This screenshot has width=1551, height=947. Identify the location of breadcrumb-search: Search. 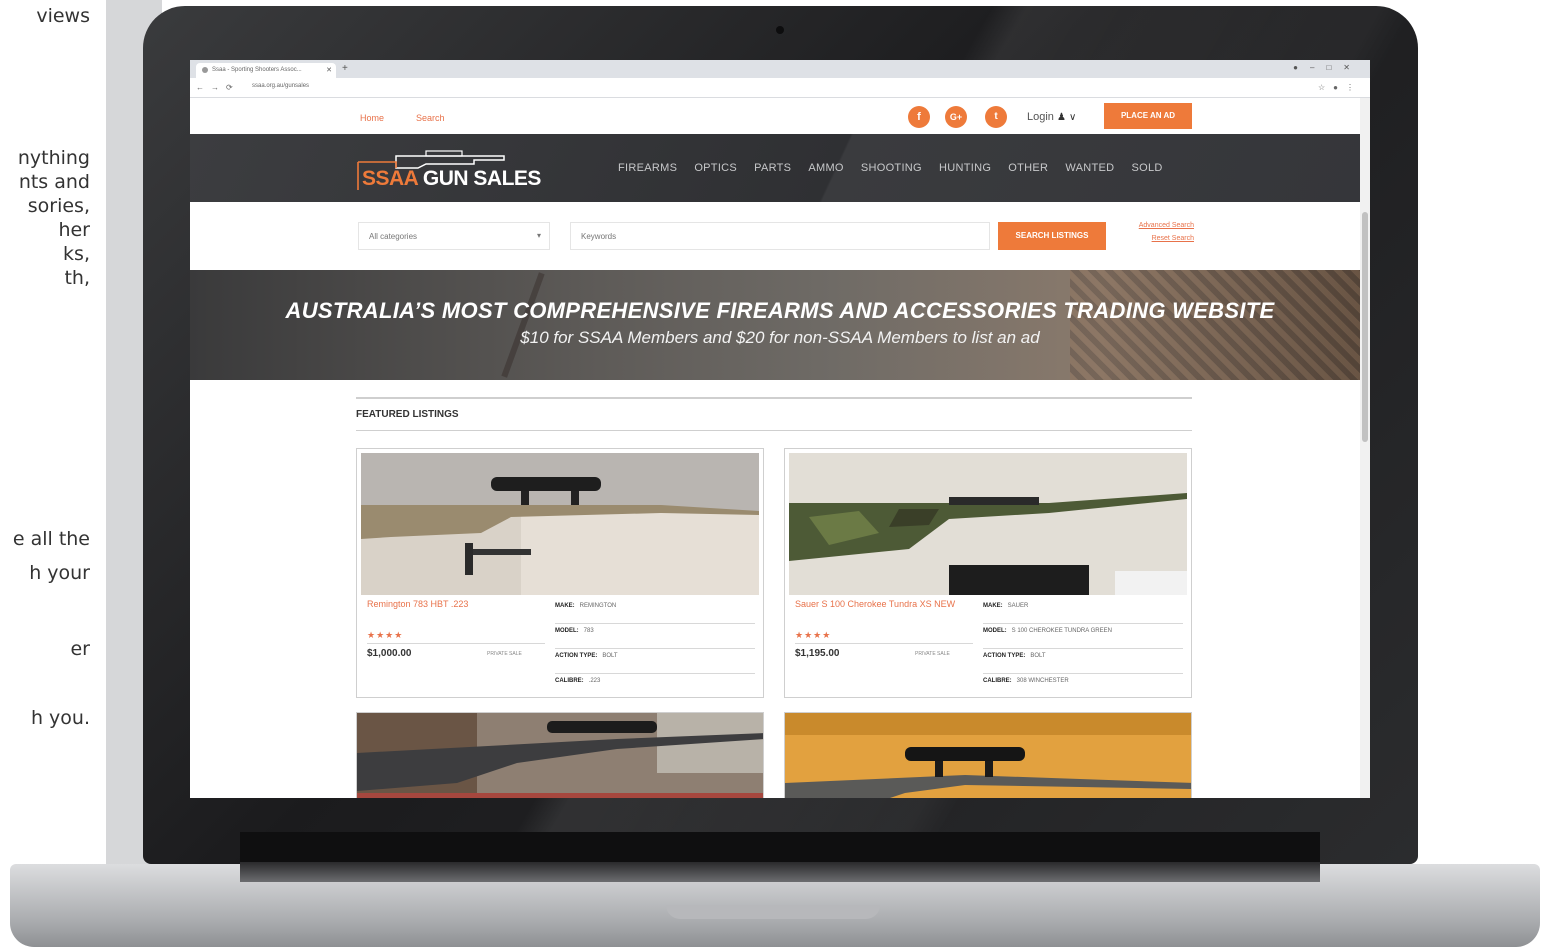
(430, 118).